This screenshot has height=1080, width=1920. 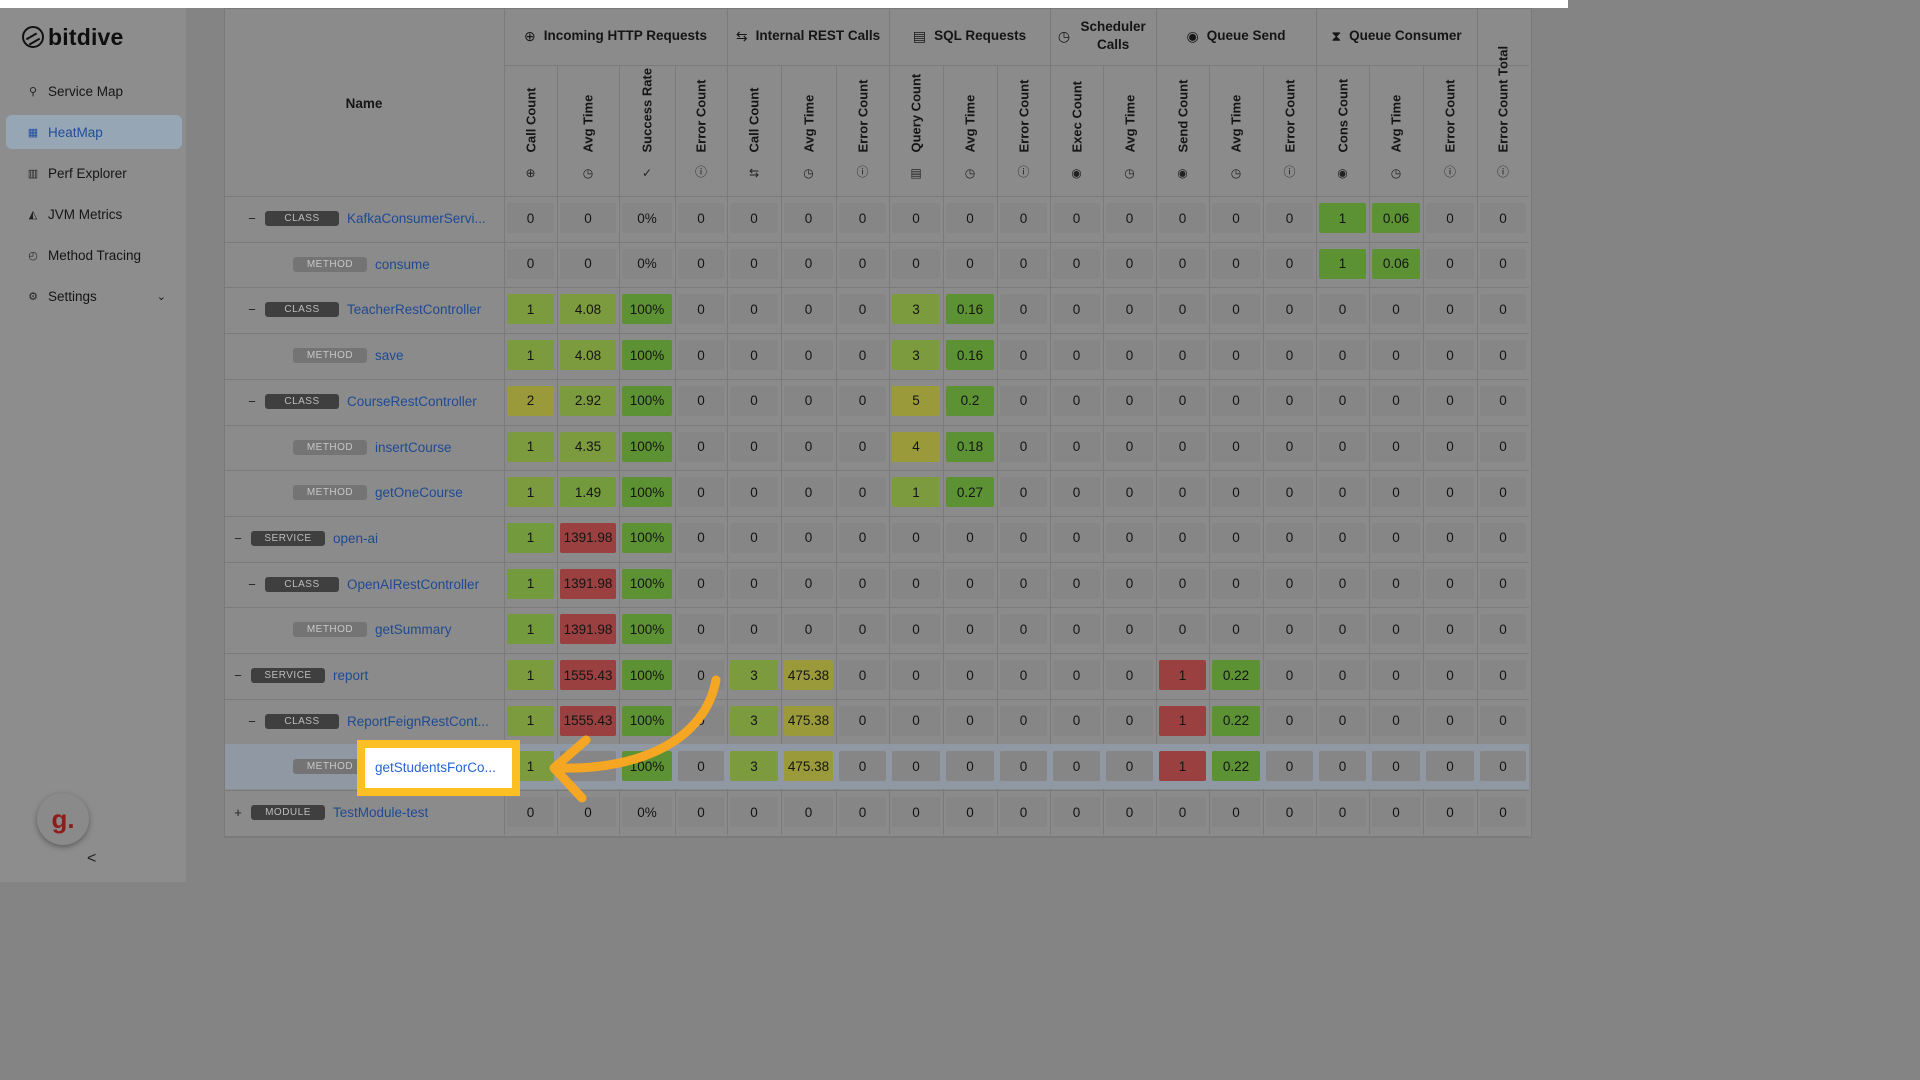 What do you see at coordinates (647, 127) in the screenshot?
I see `column-header: Success Rate ✓` at bounding box center [647, 127].